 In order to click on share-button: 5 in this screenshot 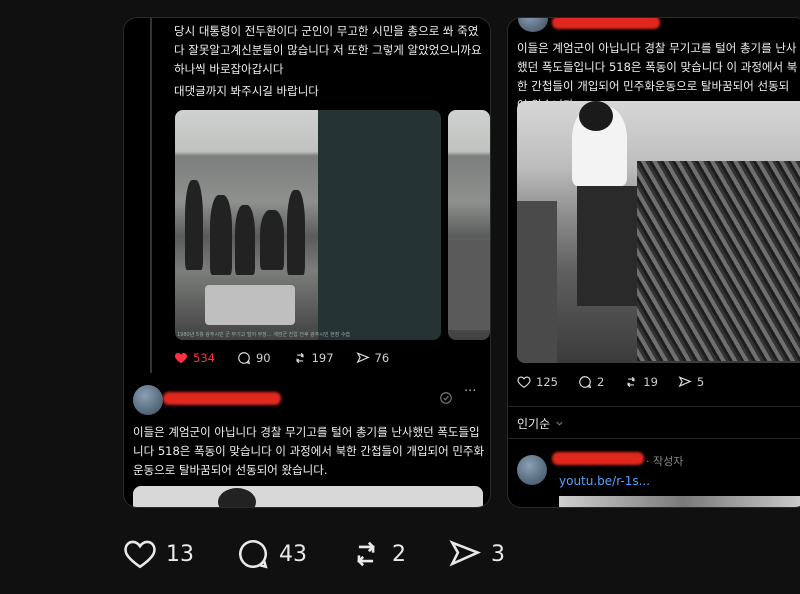, I will do `click(691, 382)`.